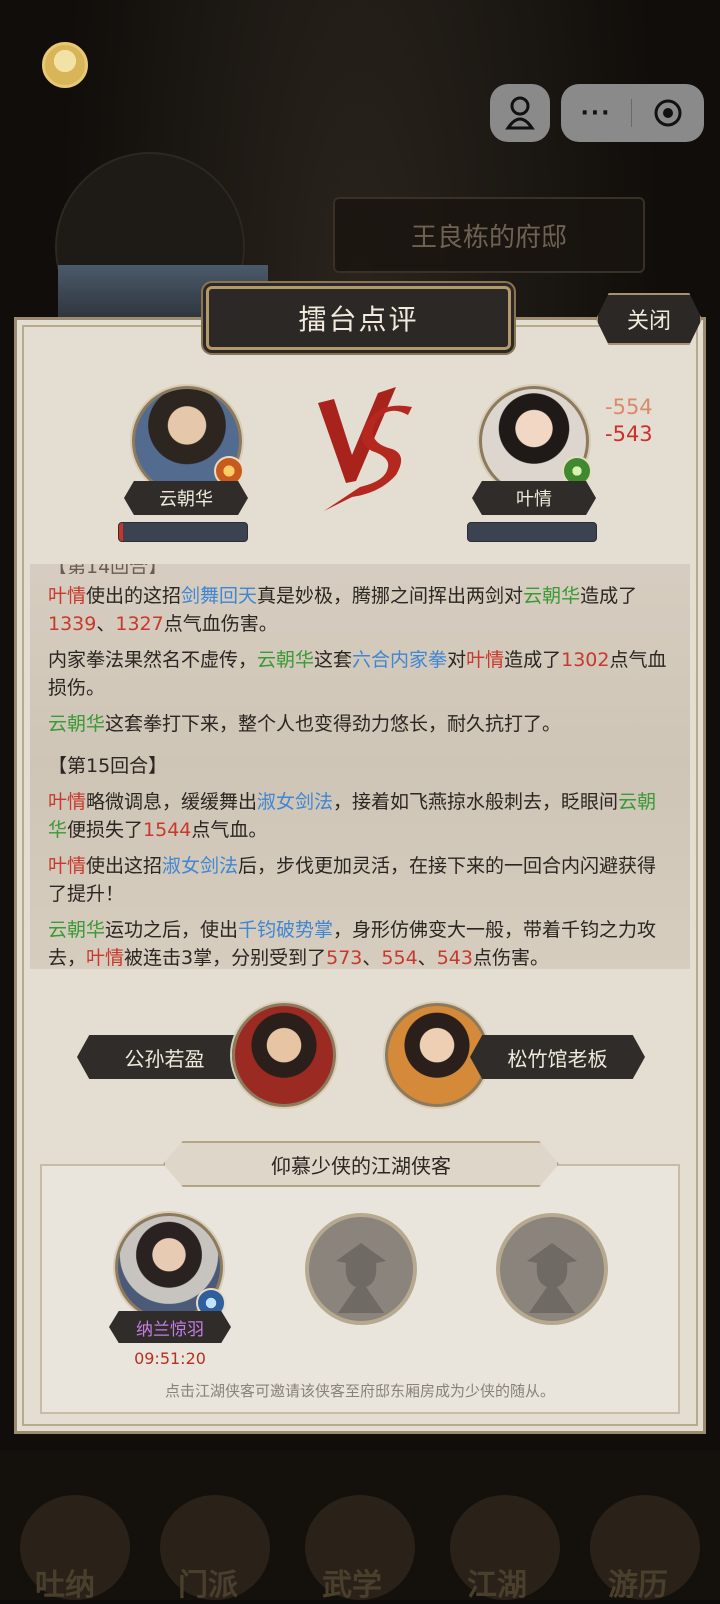  Describe the element at coordinates (121, 532) in the screenshot. I see `hp-fill` at that location.